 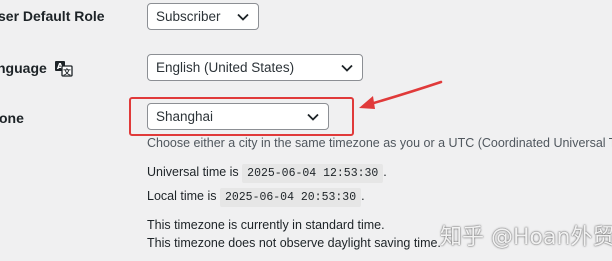 What do you see at coordinates (238, 116) in the screenshot?
I see `timezone-select: Shanghai` at bounding box center [238, 116].